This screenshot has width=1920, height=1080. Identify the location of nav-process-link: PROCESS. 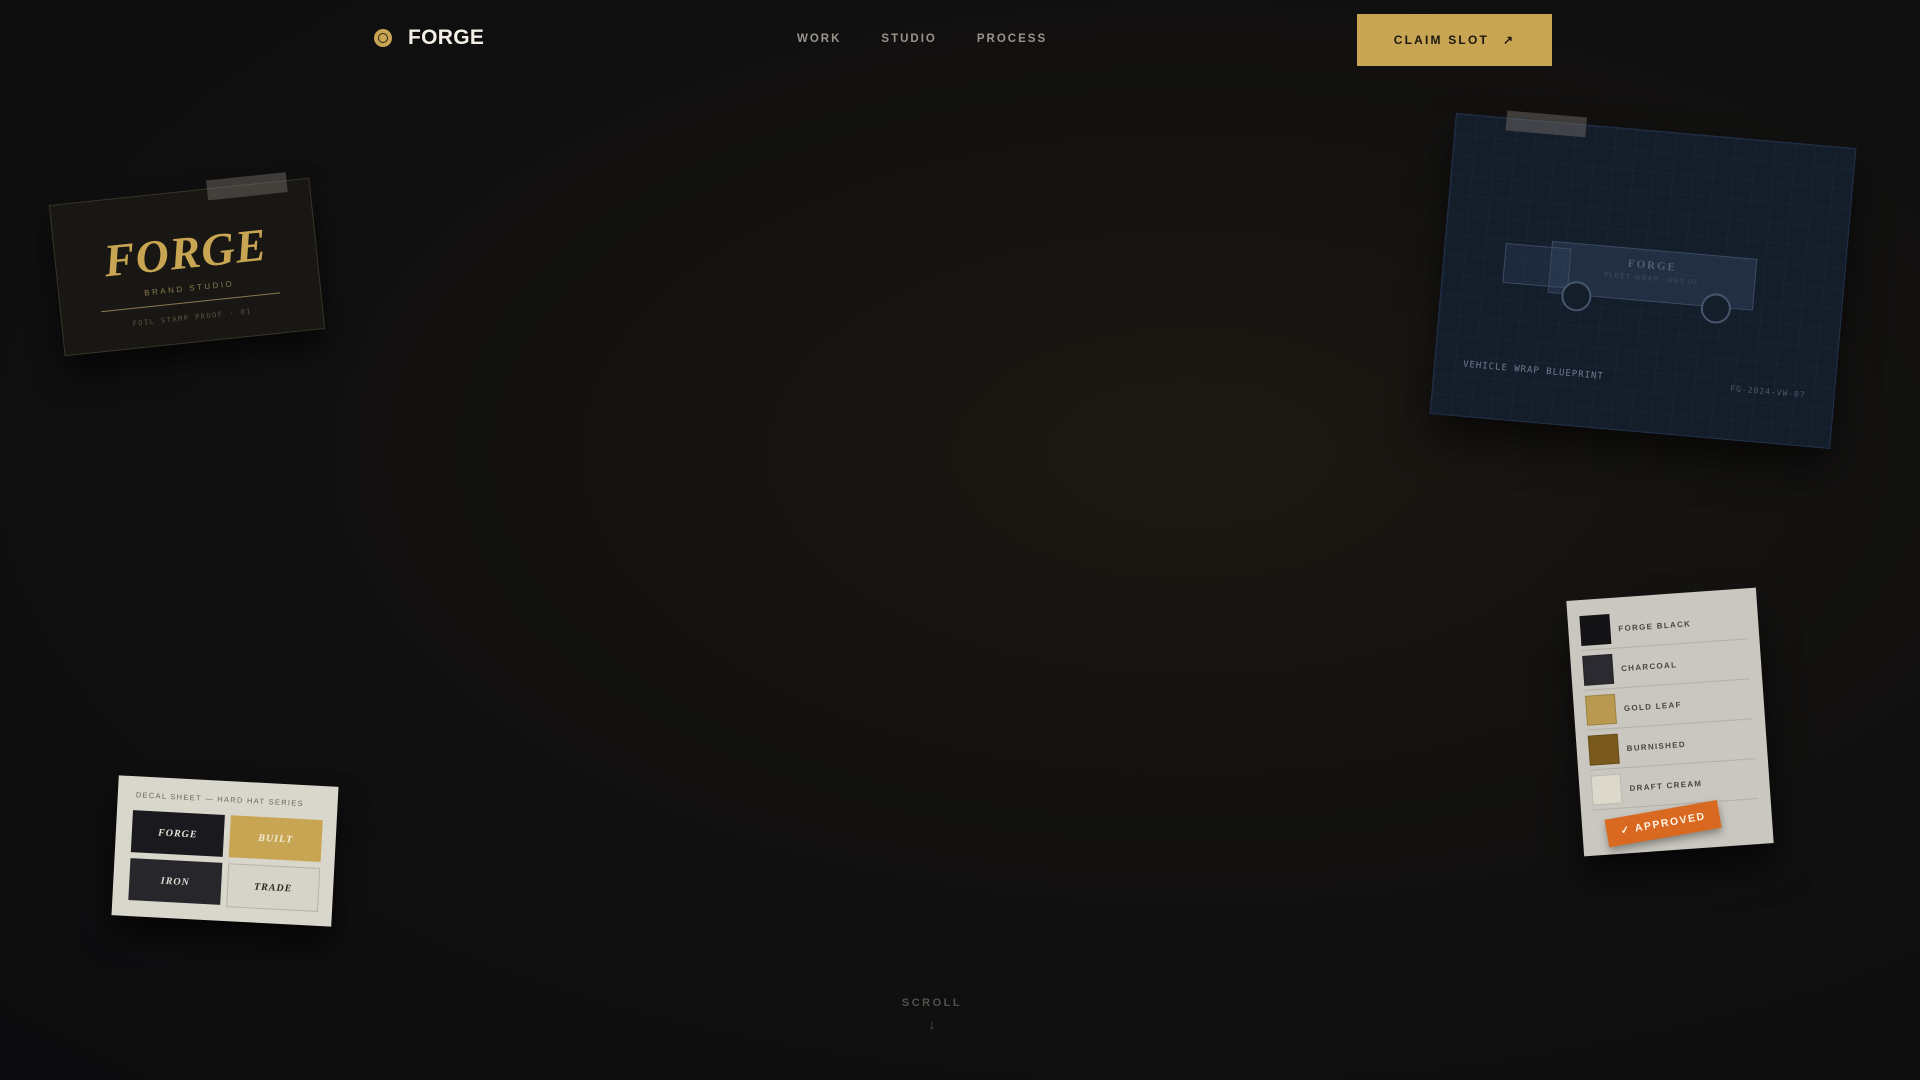
(1012, 39).